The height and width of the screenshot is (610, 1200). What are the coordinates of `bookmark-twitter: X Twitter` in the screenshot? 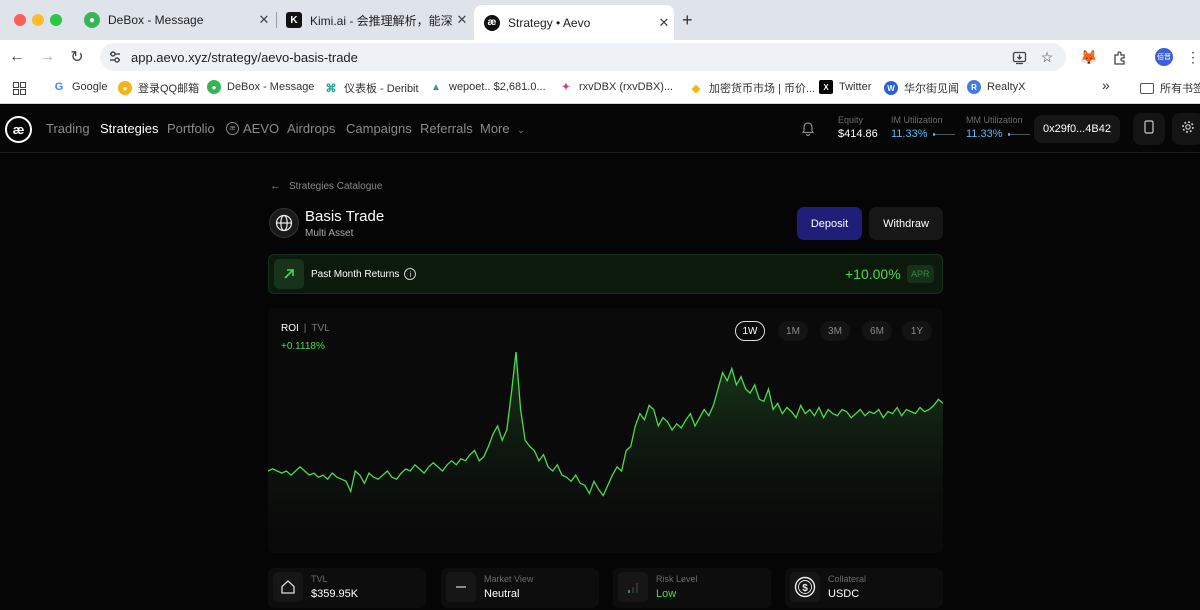 It's located at (845, 87).